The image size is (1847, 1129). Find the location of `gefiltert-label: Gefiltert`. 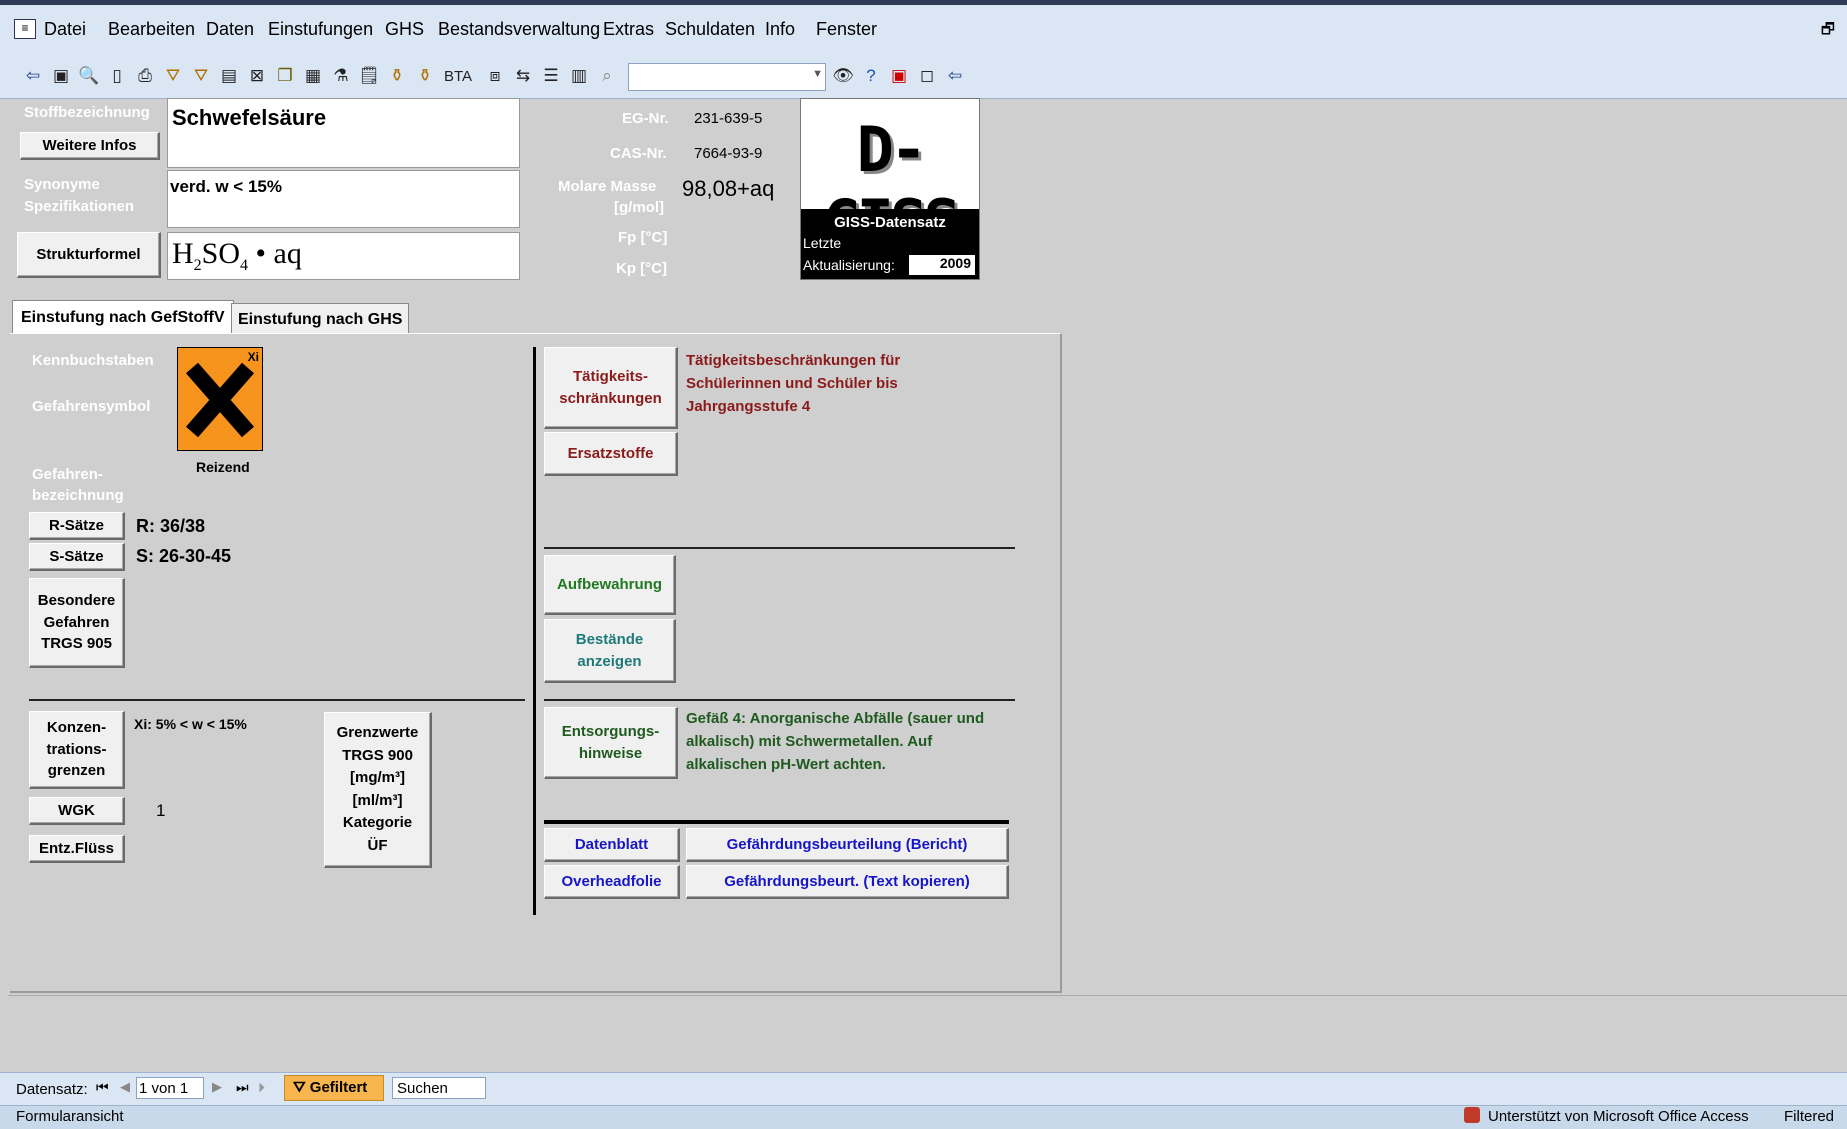

gefiltert-label: Gefiltert is located at coordinates (338, 1087).